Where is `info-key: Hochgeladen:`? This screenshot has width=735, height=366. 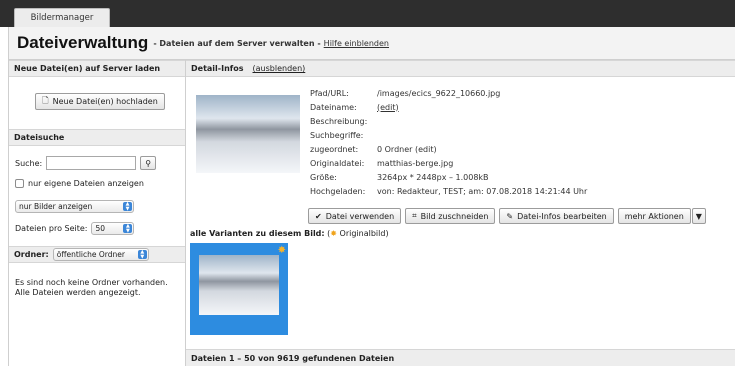 info-key: Hochgeladen: is located at coordinates (338, 191).